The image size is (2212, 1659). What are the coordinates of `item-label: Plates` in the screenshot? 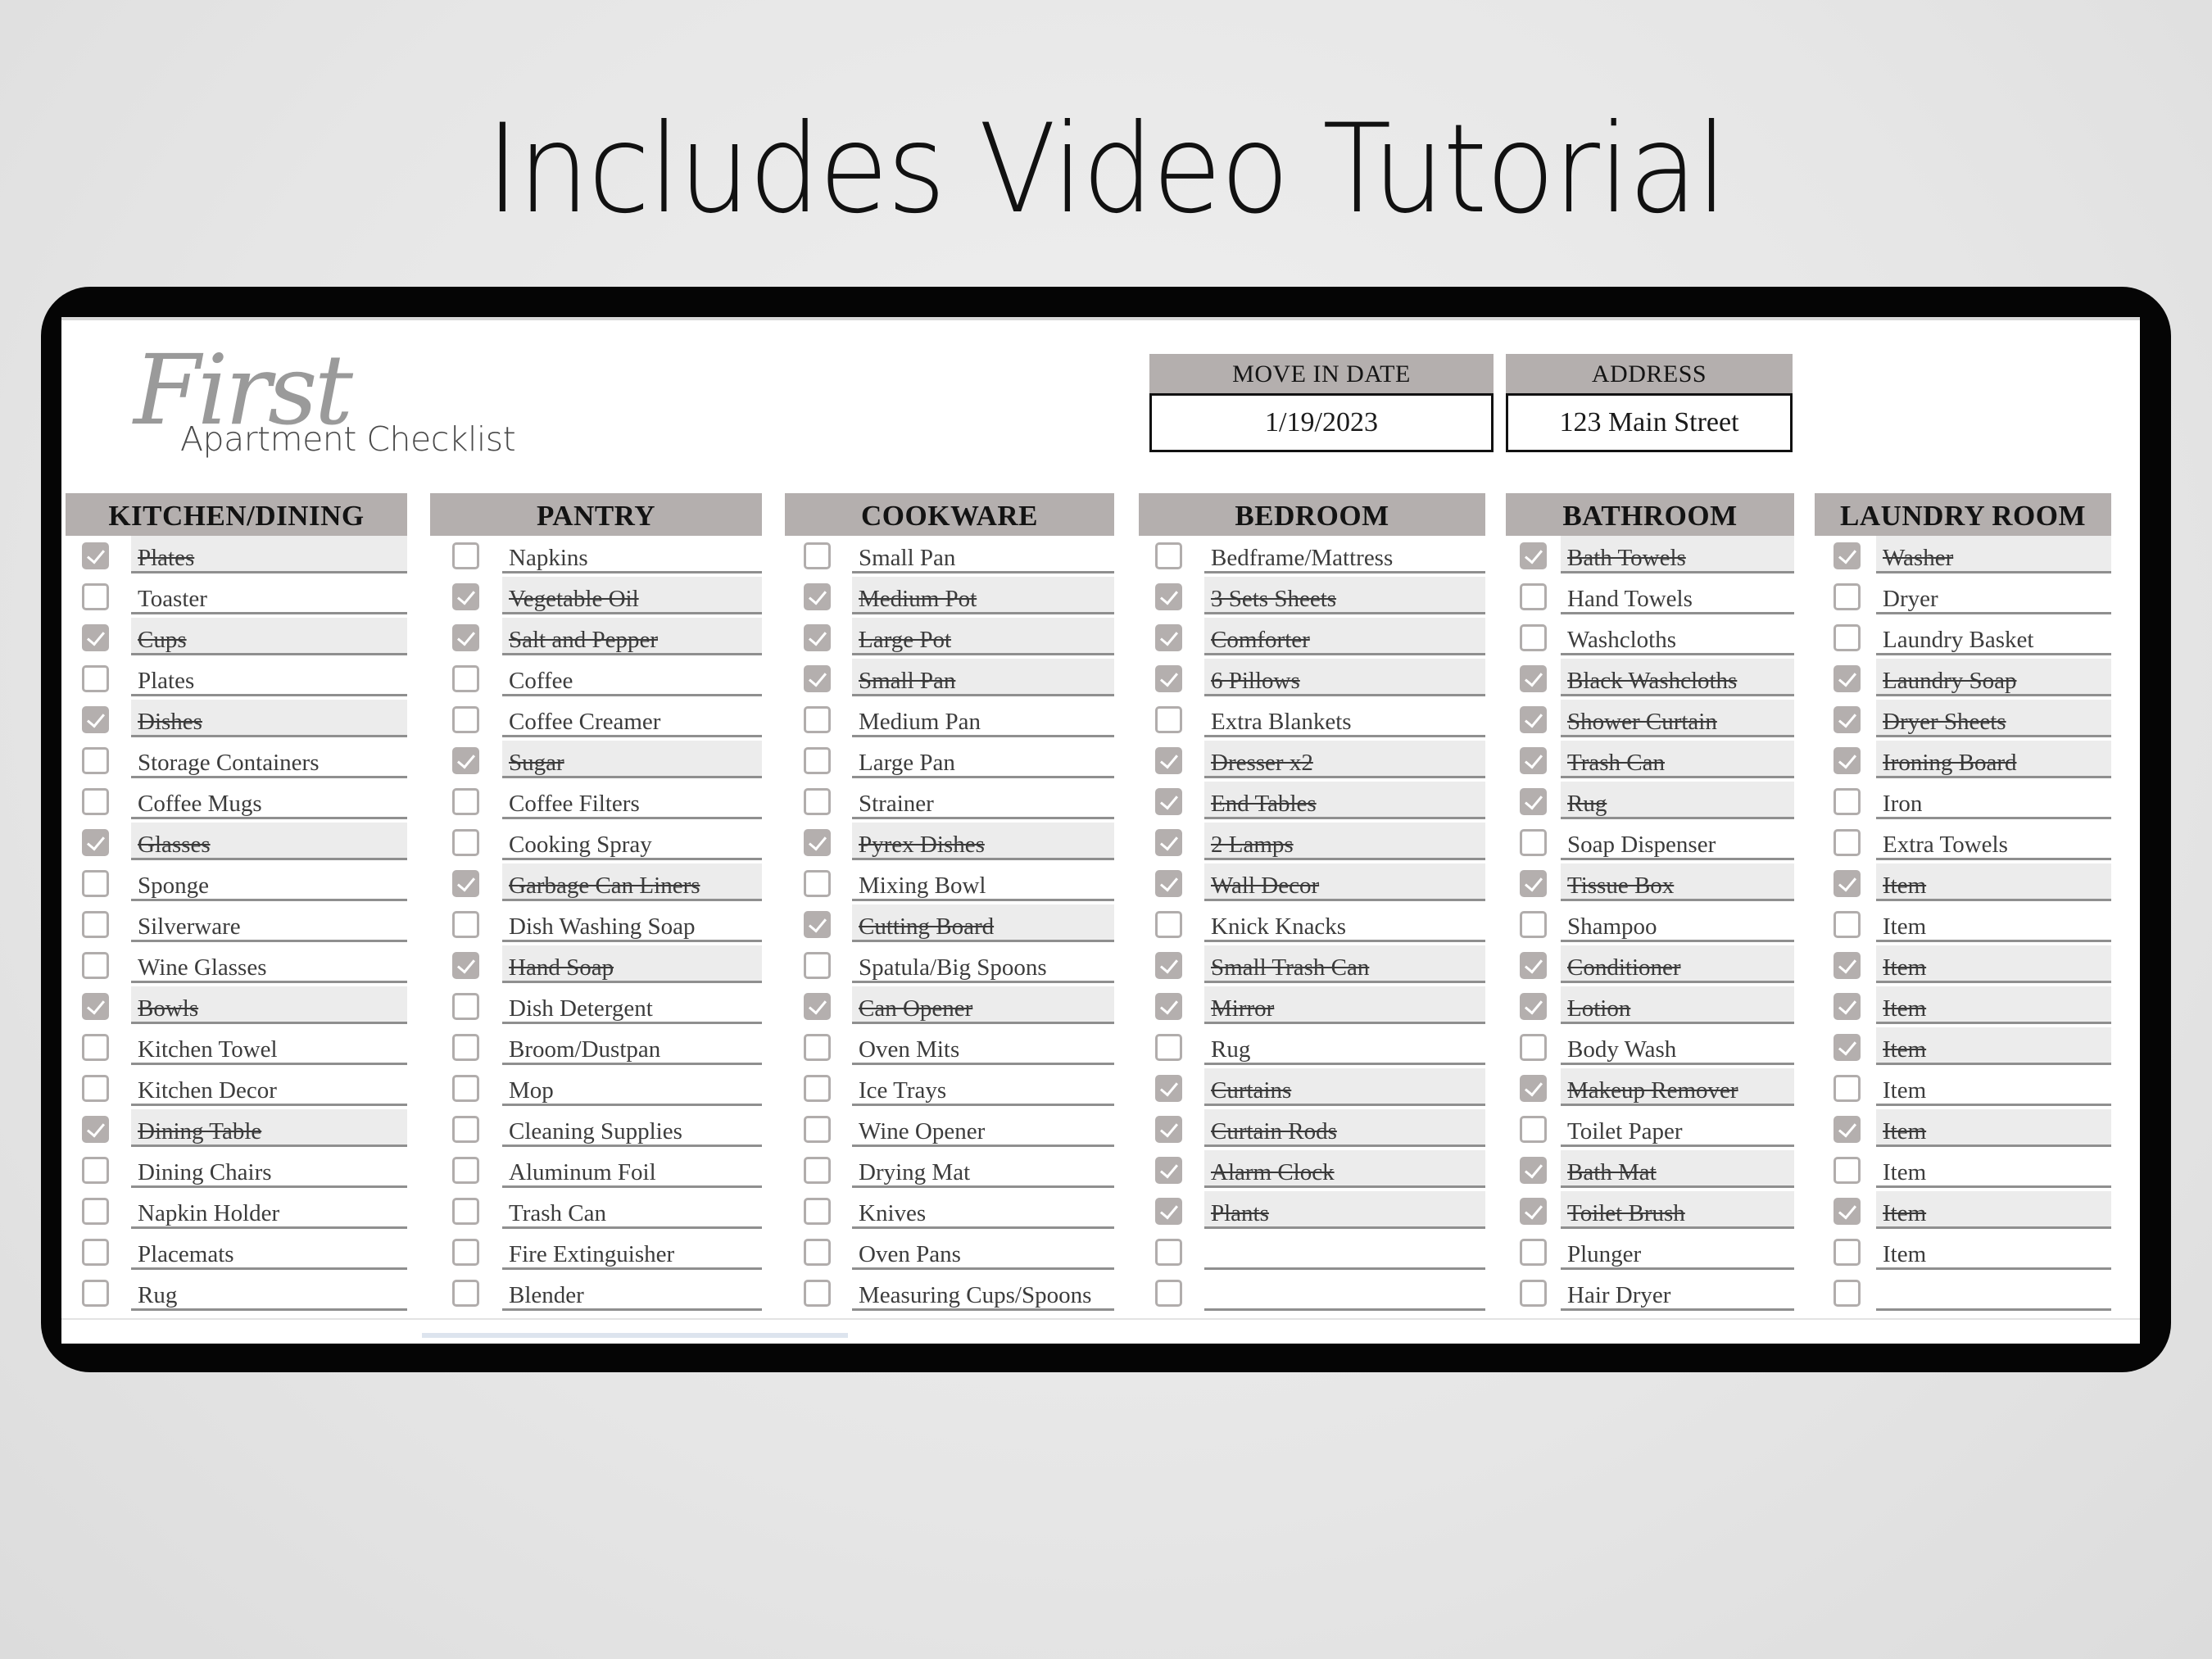 It's located at (269, 677).